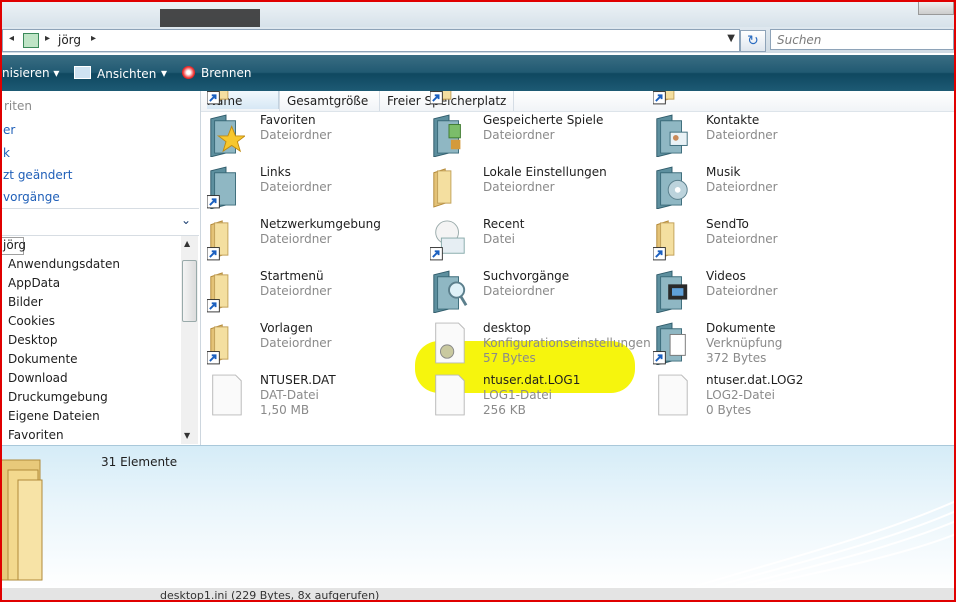 This screenshot has width=956, height=602. I want to click on file-name: Links, so click(275, 172).